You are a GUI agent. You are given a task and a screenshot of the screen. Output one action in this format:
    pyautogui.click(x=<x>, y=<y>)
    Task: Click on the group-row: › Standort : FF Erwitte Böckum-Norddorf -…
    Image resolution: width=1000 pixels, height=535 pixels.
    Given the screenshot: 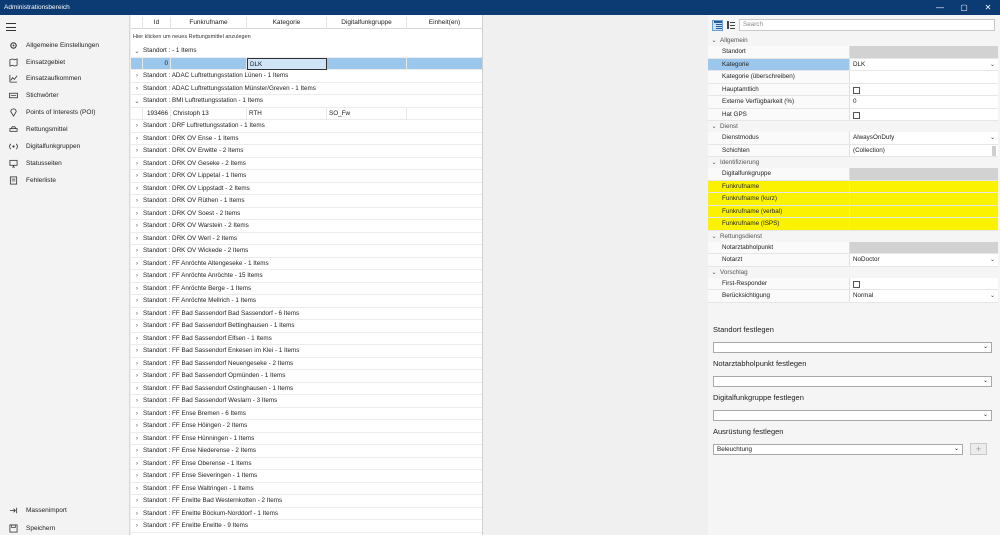 What is the action you would take?
    pyautogui.click(x=306, y=514)
    